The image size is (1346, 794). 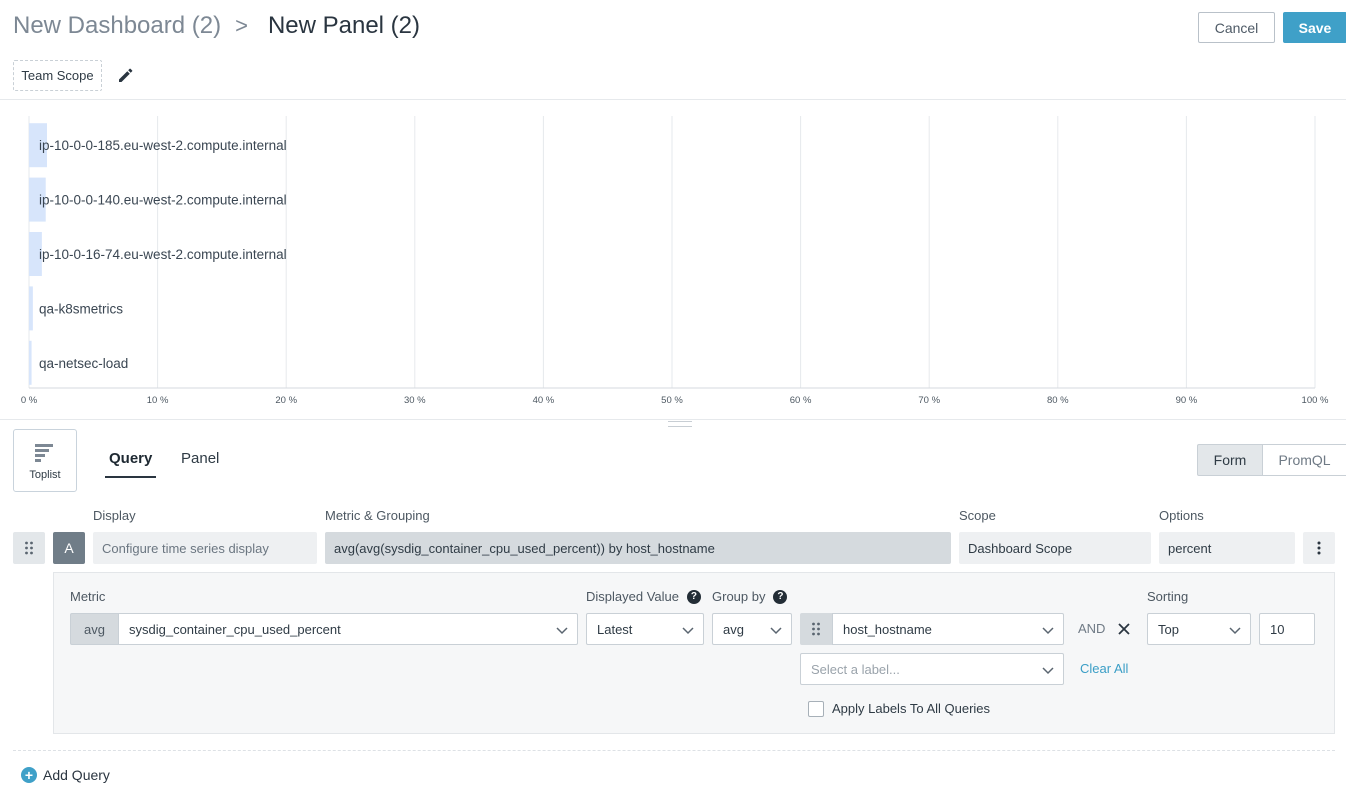 I want to click on query-more-button, so click(x=1319, y=548).